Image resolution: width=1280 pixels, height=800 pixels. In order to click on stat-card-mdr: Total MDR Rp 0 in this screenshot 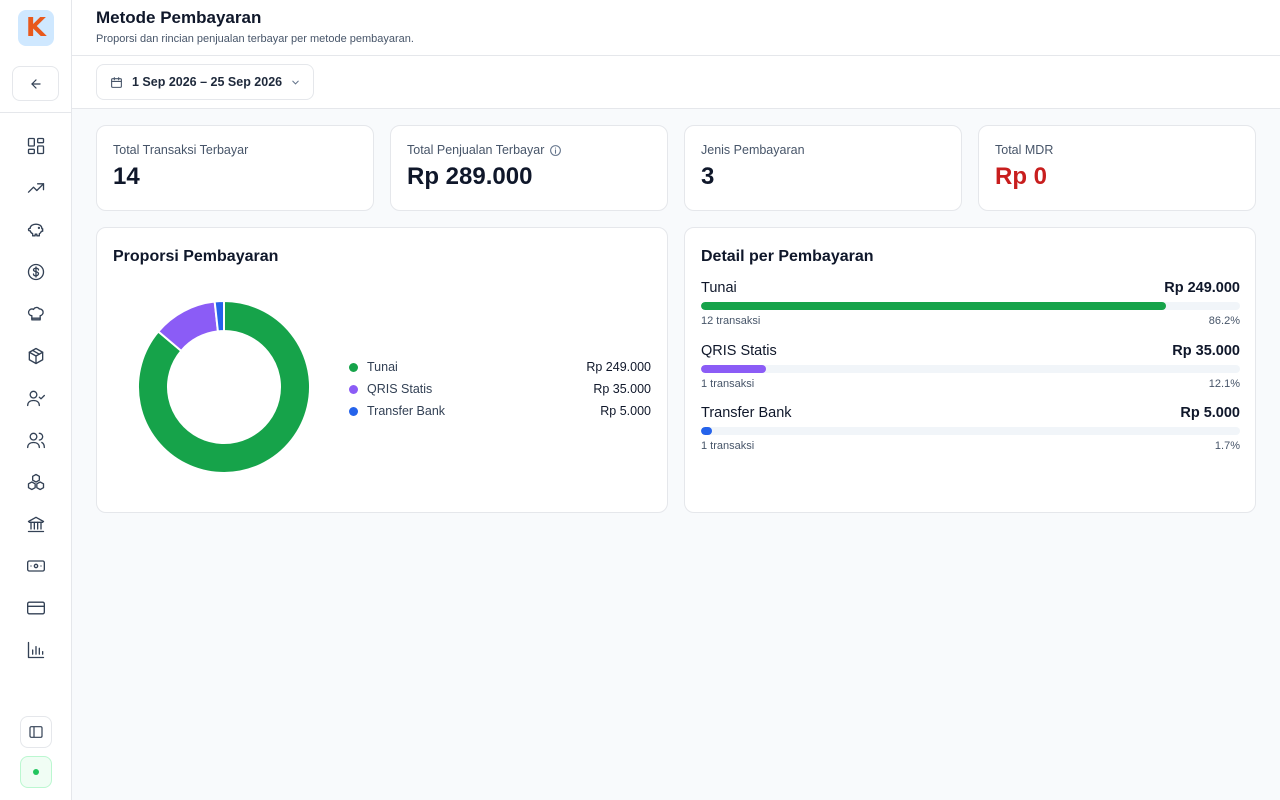, I will do `click(1117, 168)`.